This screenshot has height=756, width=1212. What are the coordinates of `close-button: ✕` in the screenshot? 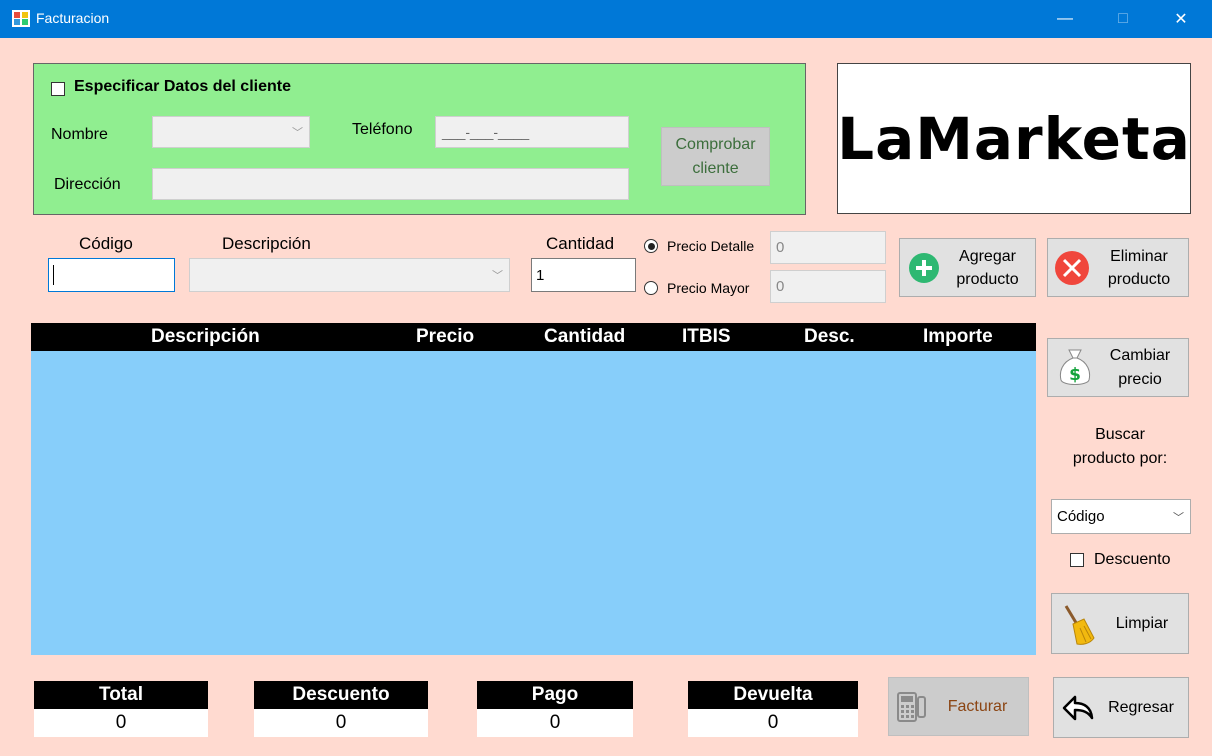 It's located at (1181, 19).